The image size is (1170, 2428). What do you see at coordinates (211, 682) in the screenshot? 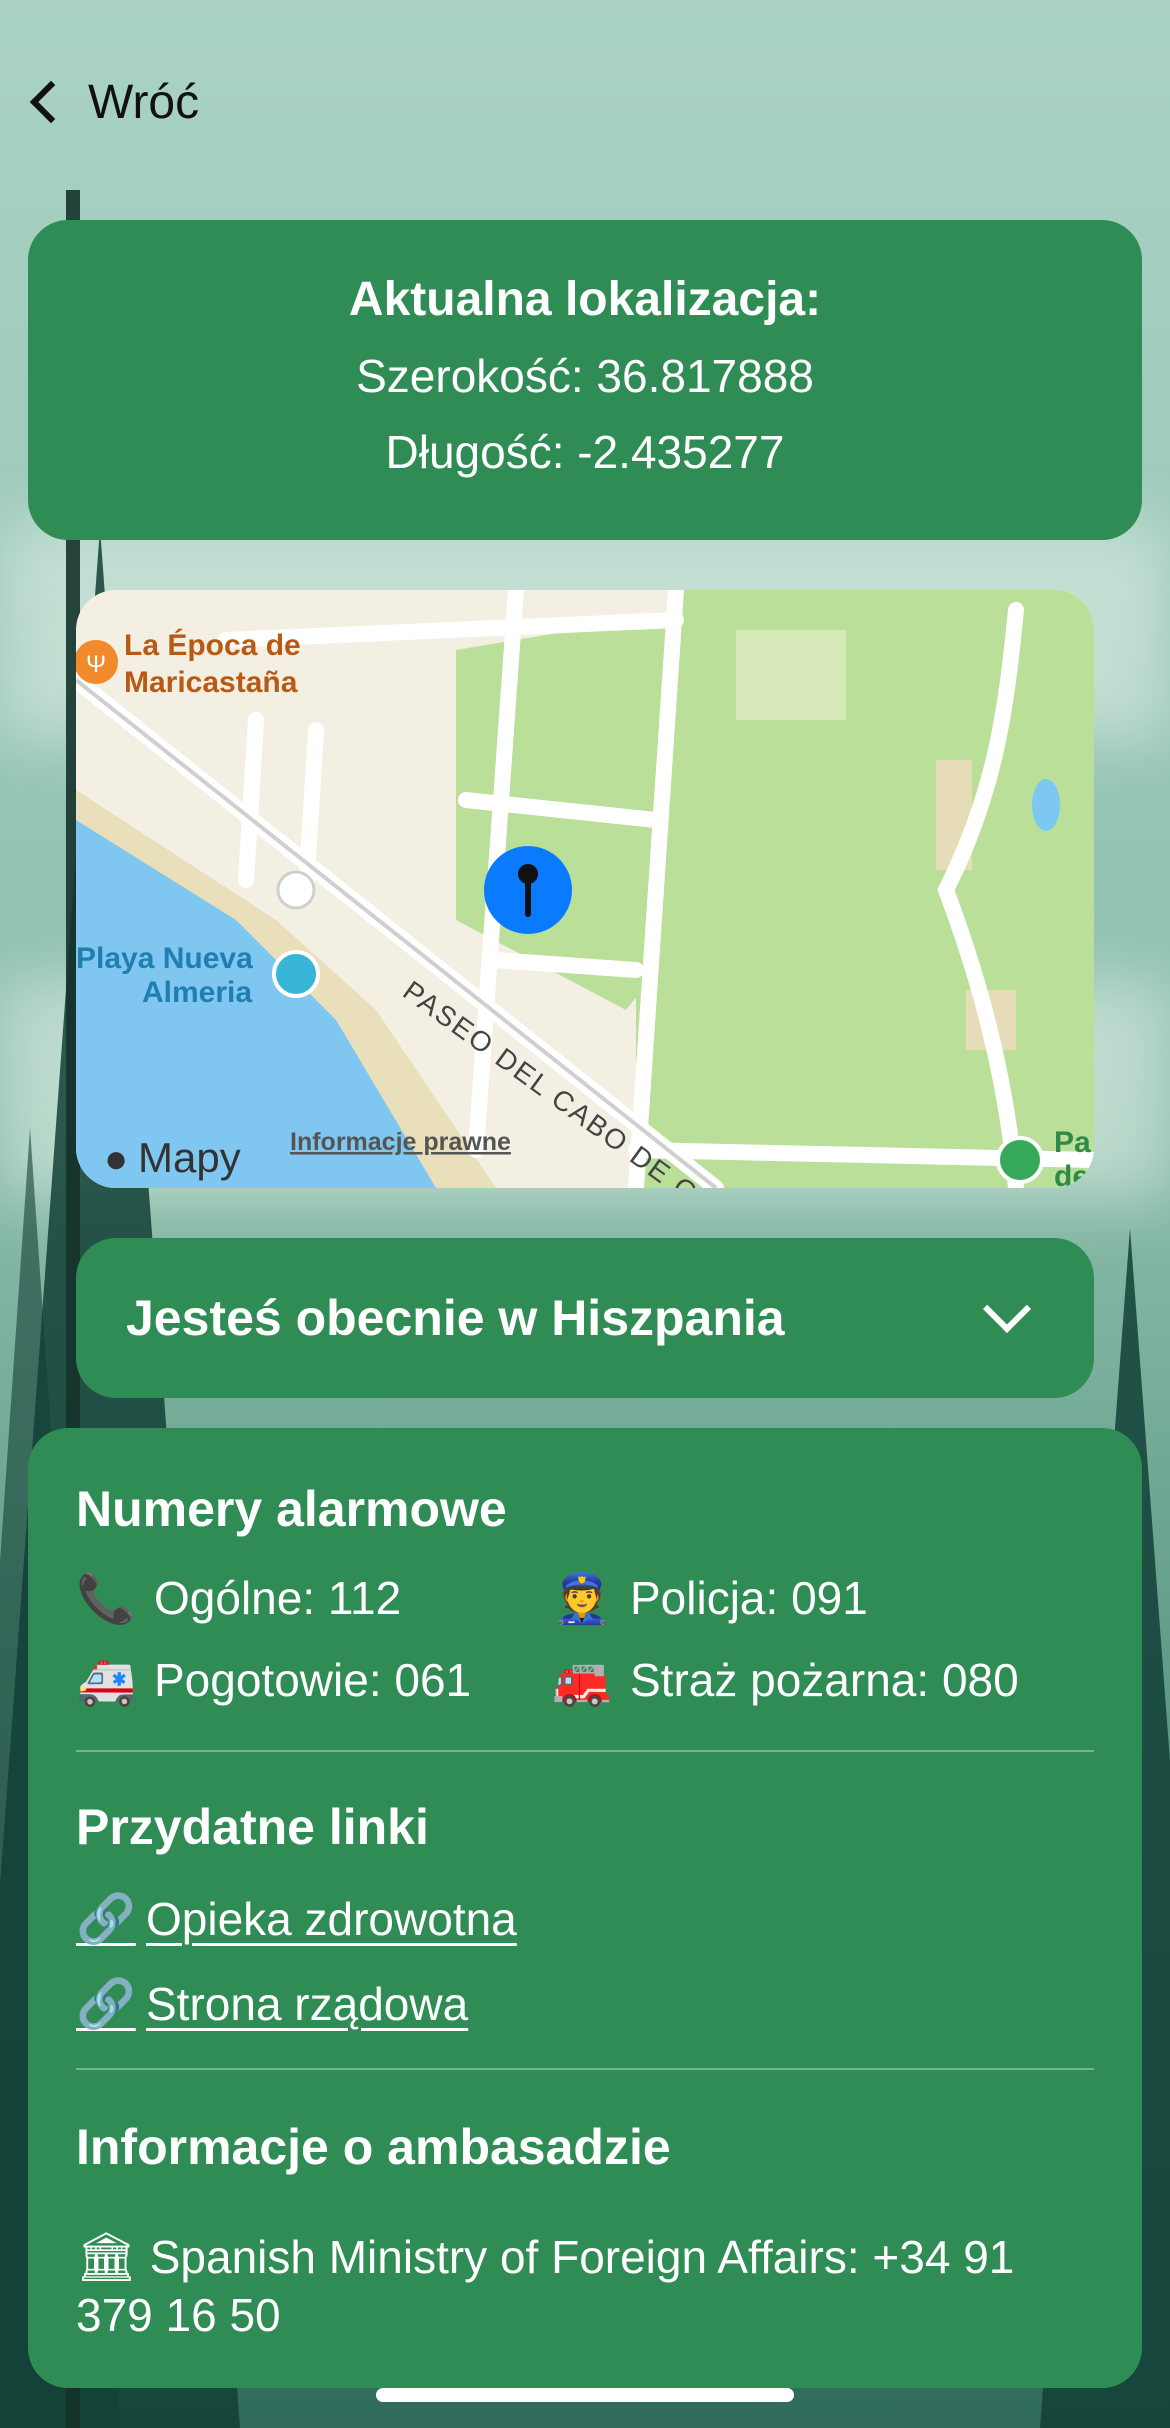
I see `map-poi-restaurant-line2: Maricastaña` at bounding box center [211, 682].